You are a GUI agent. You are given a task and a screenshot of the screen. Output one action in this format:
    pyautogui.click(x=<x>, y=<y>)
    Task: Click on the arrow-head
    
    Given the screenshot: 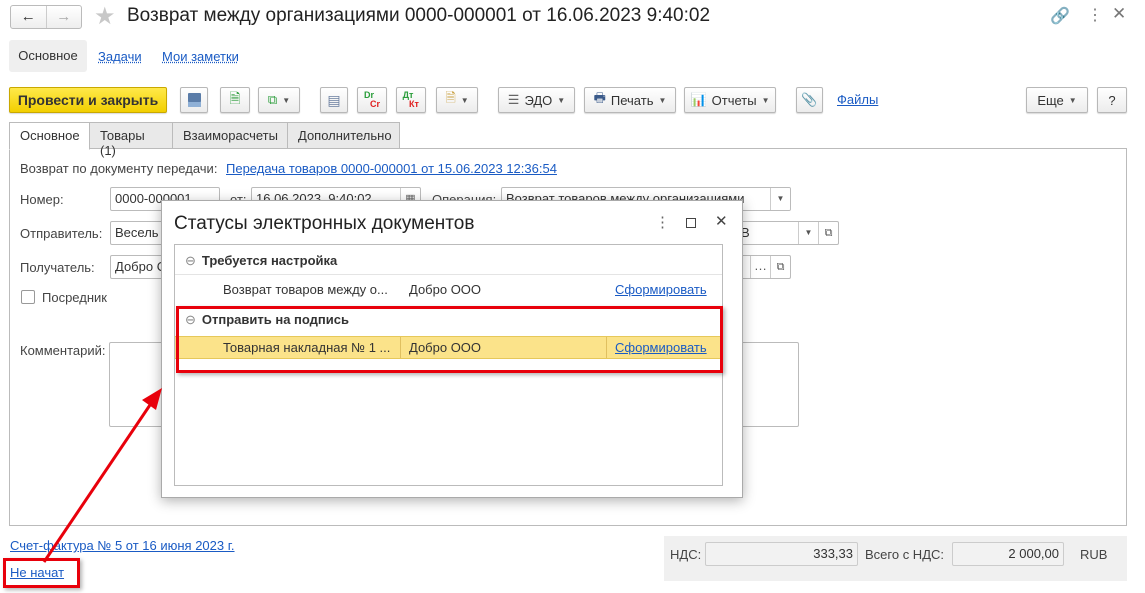 What is the action you would take?
    pyautogui.click(x=152, y=399)
    